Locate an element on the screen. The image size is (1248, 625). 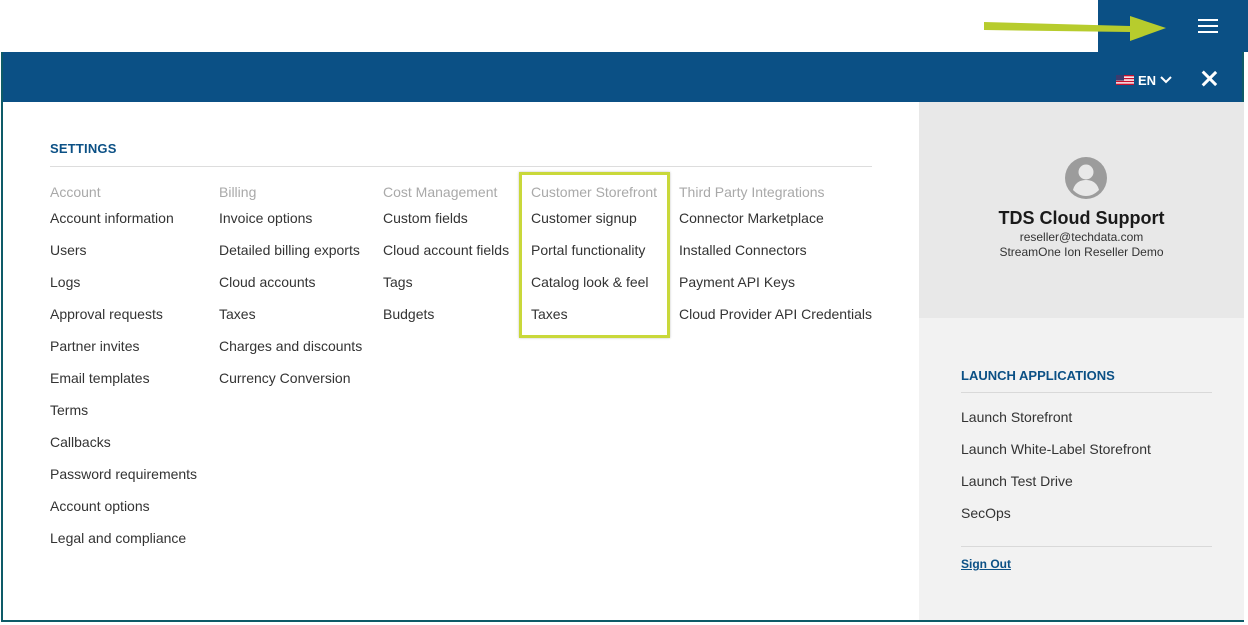
menu-link-cloud-account-fields: Cloud account fields is located at coordinates (446, 250).